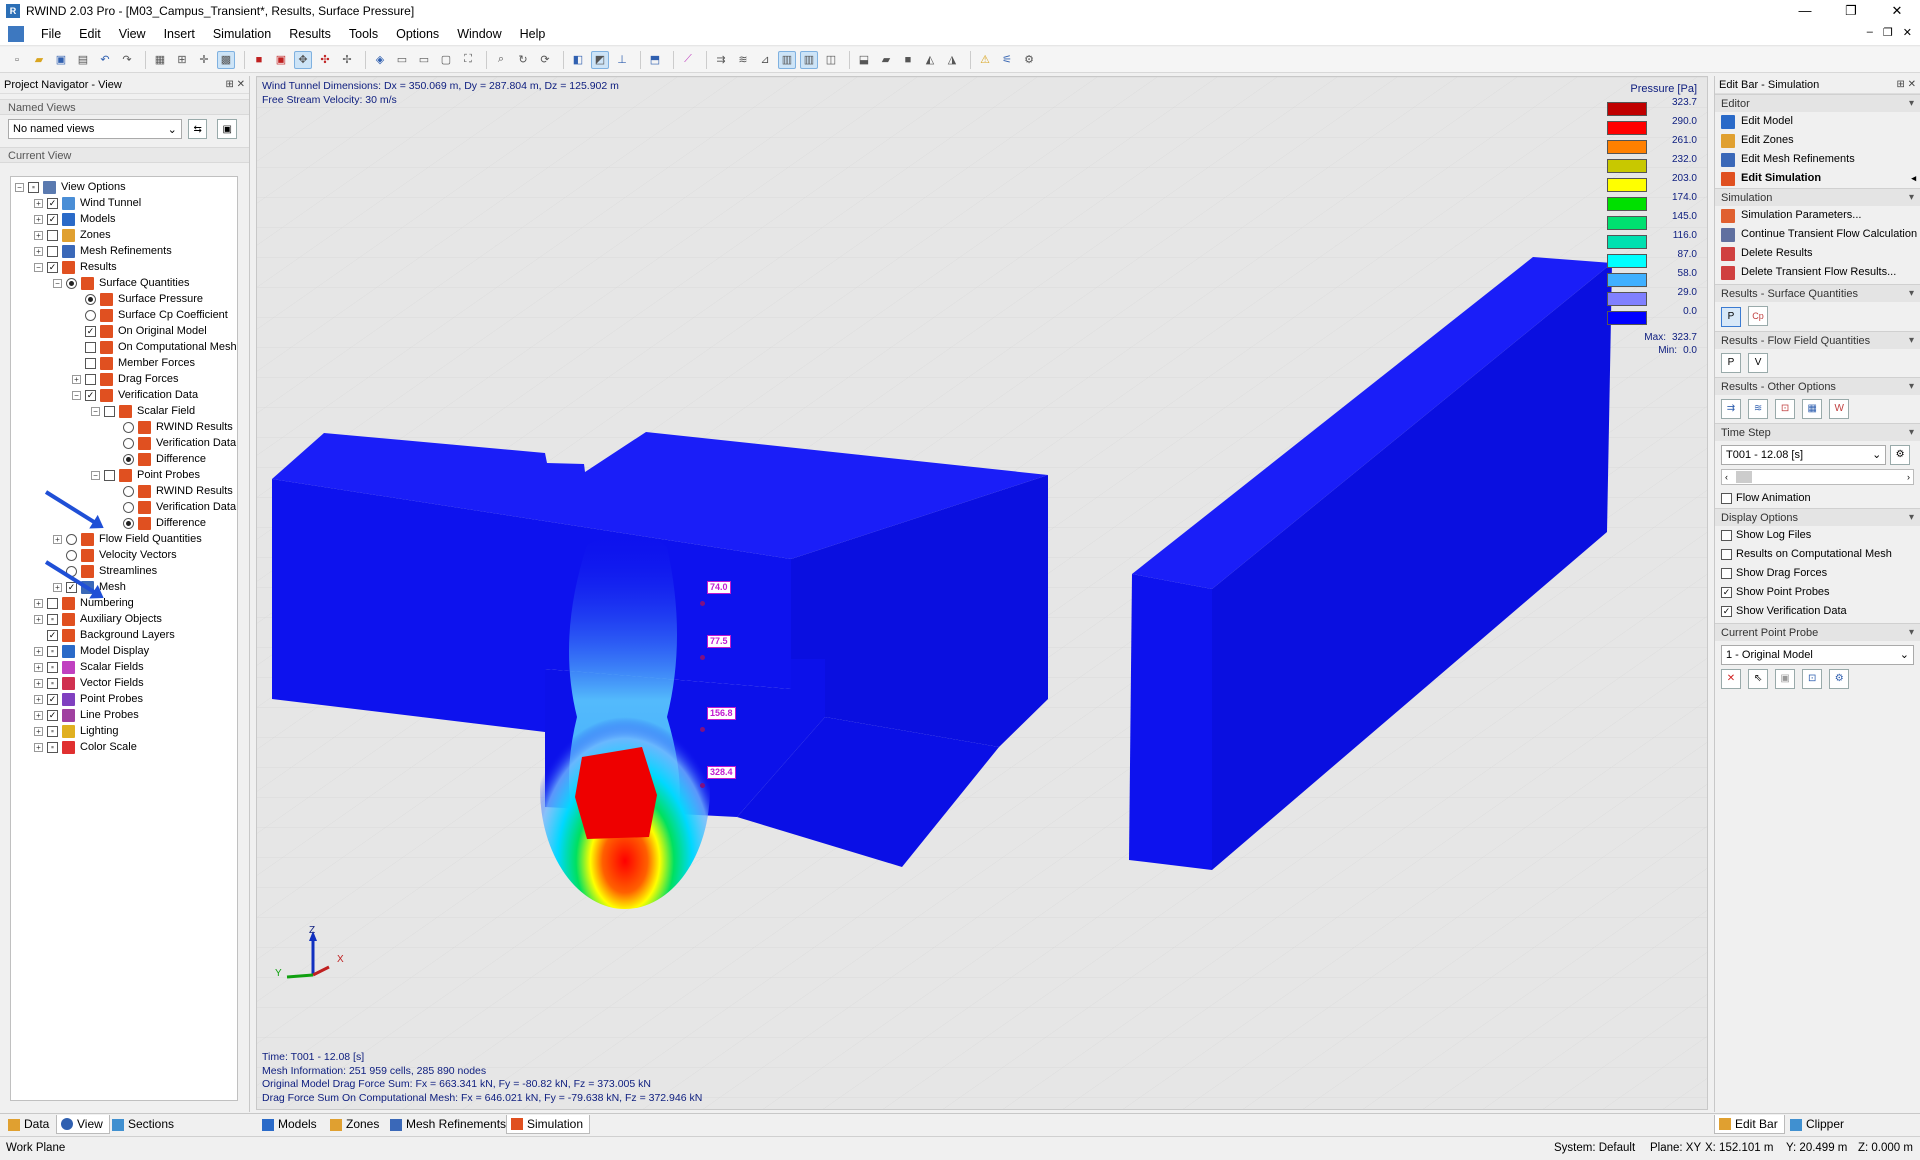 The height and width of the screenshot is (1160, 1920). I want to click on display-option: ✓ Show Point Probes, so click(1817, 592).